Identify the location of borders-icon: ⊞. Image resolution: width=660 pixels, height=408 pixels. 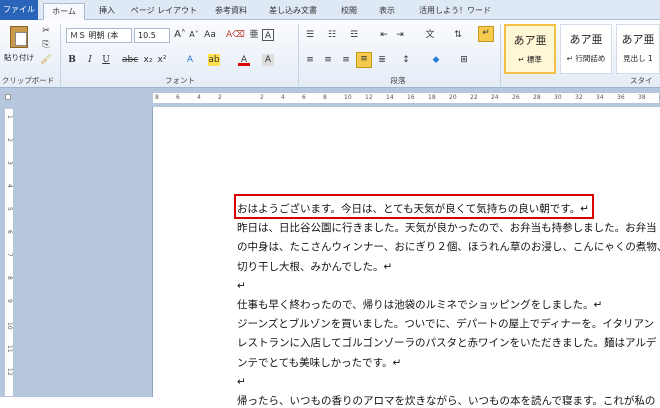
(464, 60).